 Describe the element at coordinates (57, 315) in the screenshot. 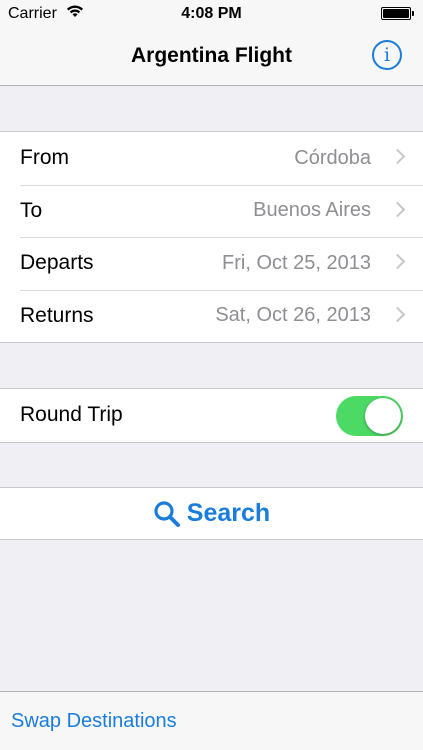

I see `returns-label: Returns` at that location.